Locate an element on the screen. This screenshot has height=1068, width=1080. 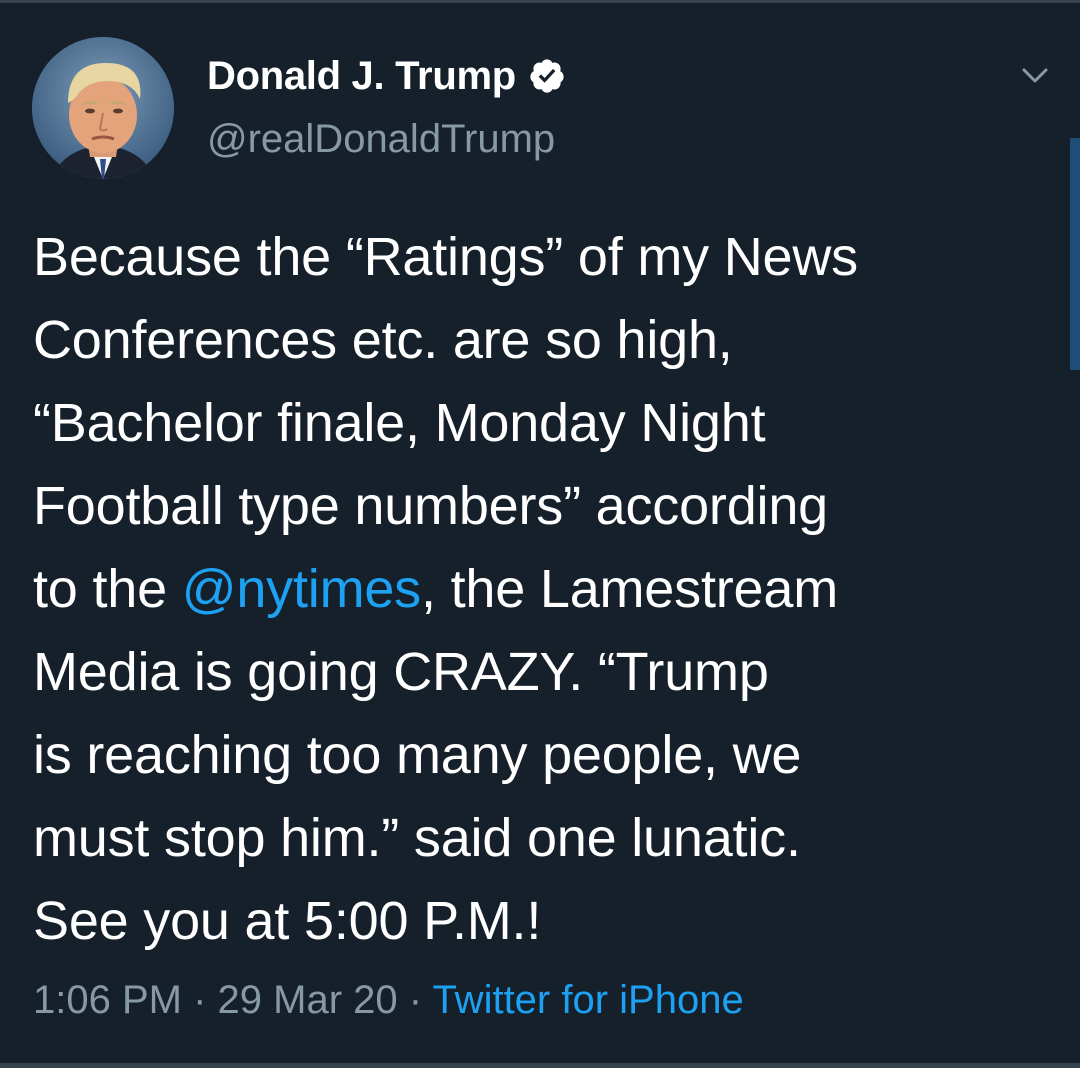
bottom-divider is located at coordinates (540, 1065).